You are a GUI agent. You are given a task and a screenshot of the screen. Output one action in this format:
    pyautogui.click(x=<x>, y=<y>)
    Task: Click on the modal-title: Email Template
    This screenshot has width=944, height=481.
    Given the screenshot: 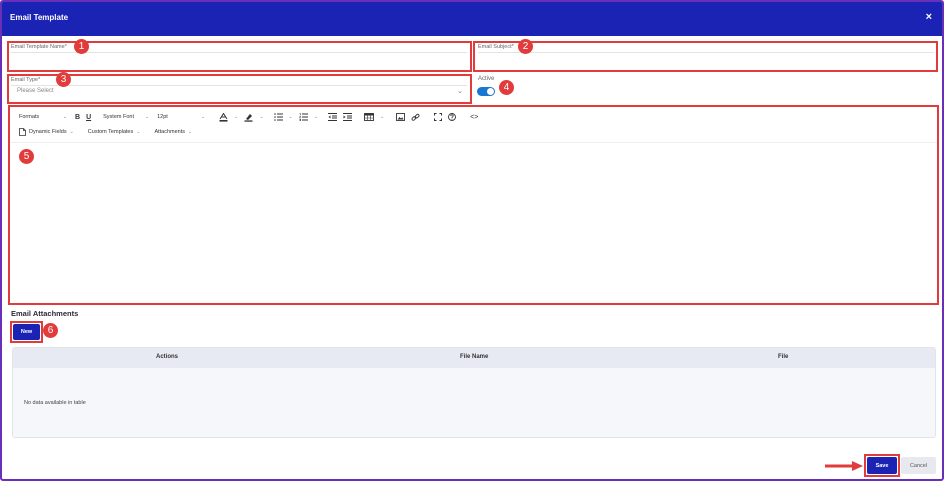 What is the action you would take?
    pyautogui.click(x=39, y=17)
    